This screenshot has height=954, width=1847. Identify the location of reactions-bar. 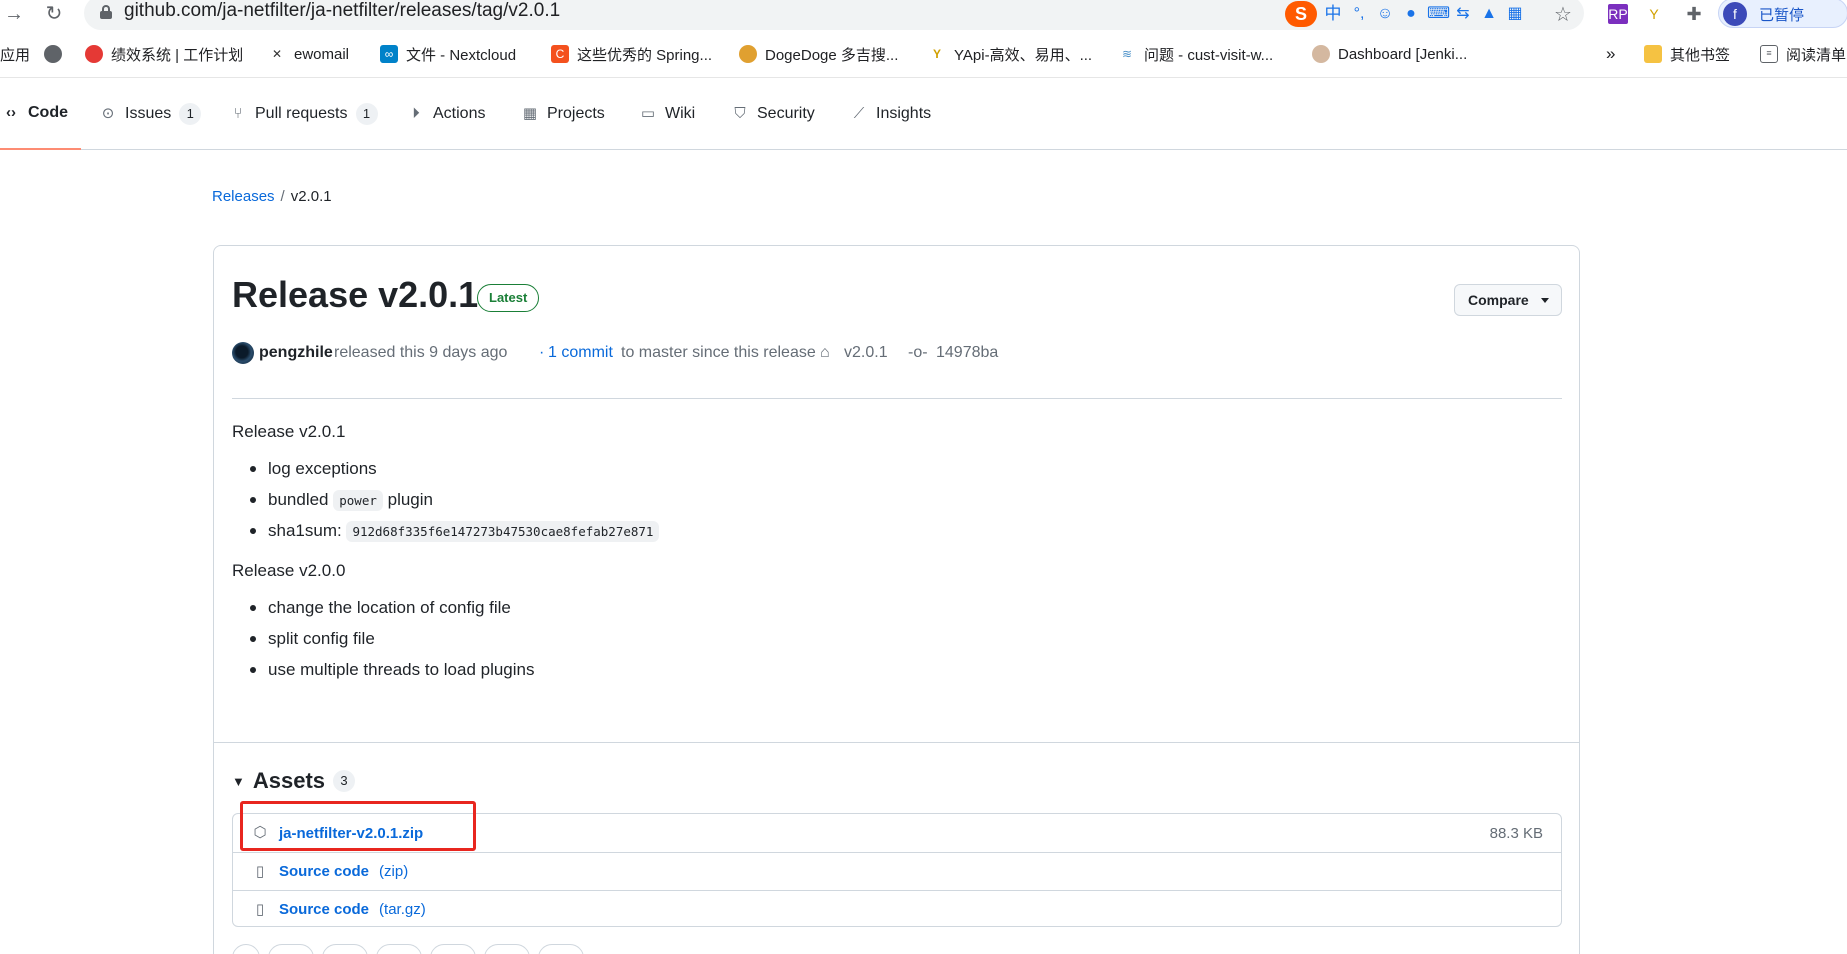
(408, 949).